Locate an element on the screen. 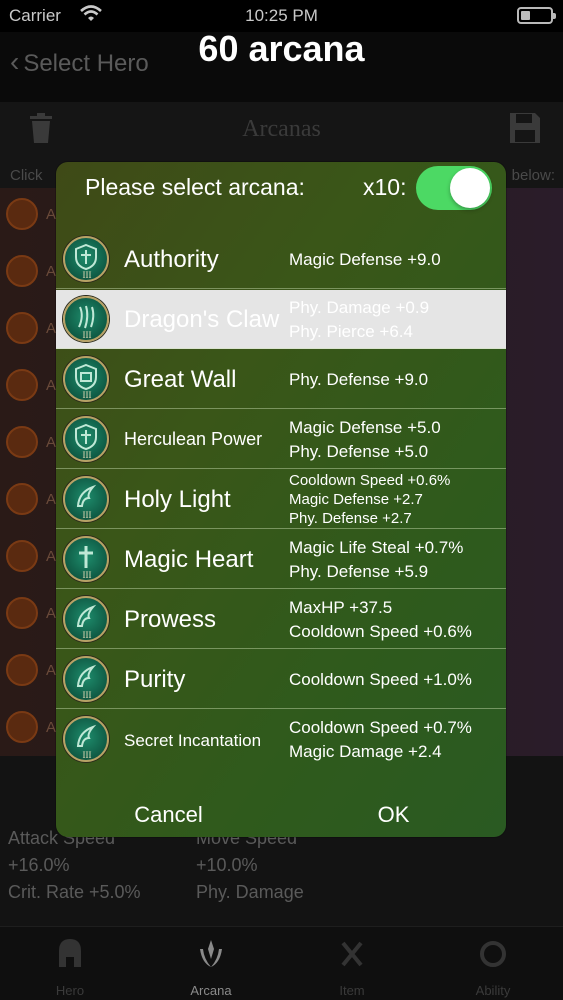  arcana-effect: Phy. Defense +5.0 is located at coordinates (359, 451).